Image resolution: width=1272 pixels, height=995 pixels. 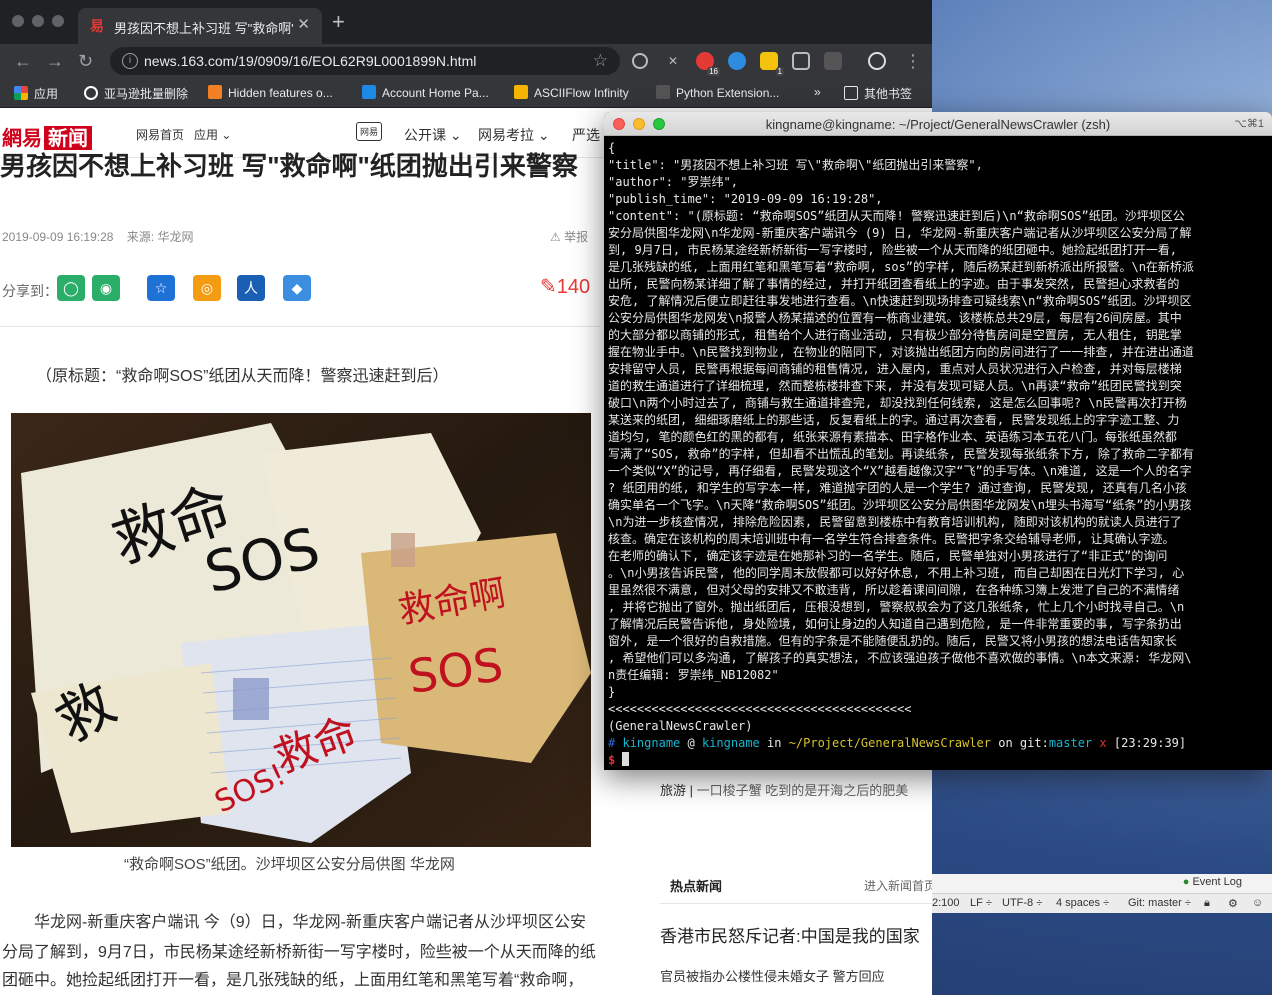 I want to click on hot-news-item: 香港市民怒斥记者:中国是我的国家, so click(x=790, y=934).